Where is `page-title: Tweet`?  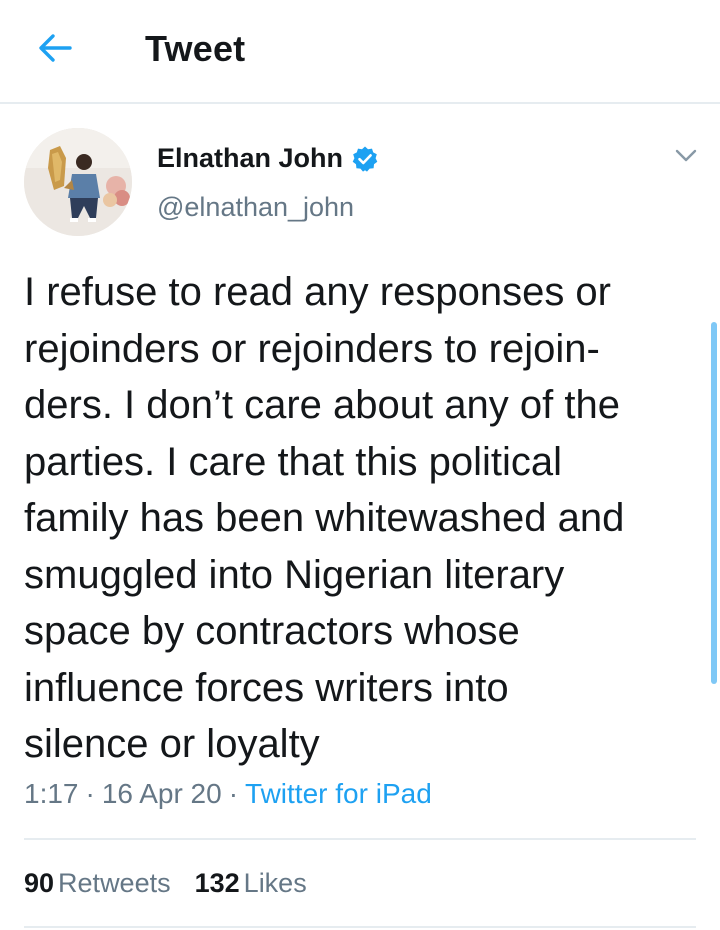 page-title: Tweet is located at coordinates (195, 48).